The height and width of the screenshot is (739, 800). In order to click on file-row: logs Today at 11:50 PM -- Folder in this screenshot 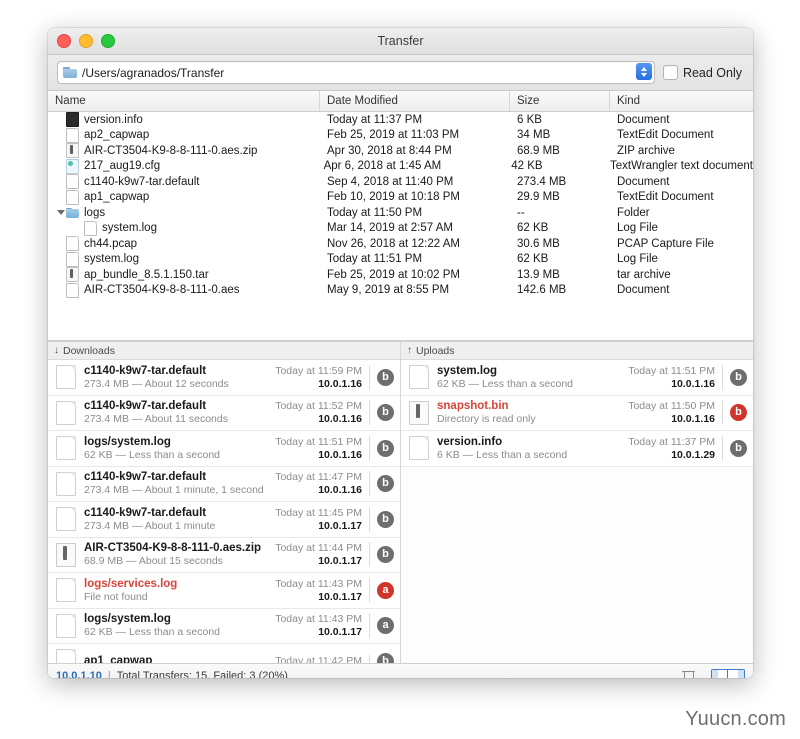, I will do `click(400, 213)`.